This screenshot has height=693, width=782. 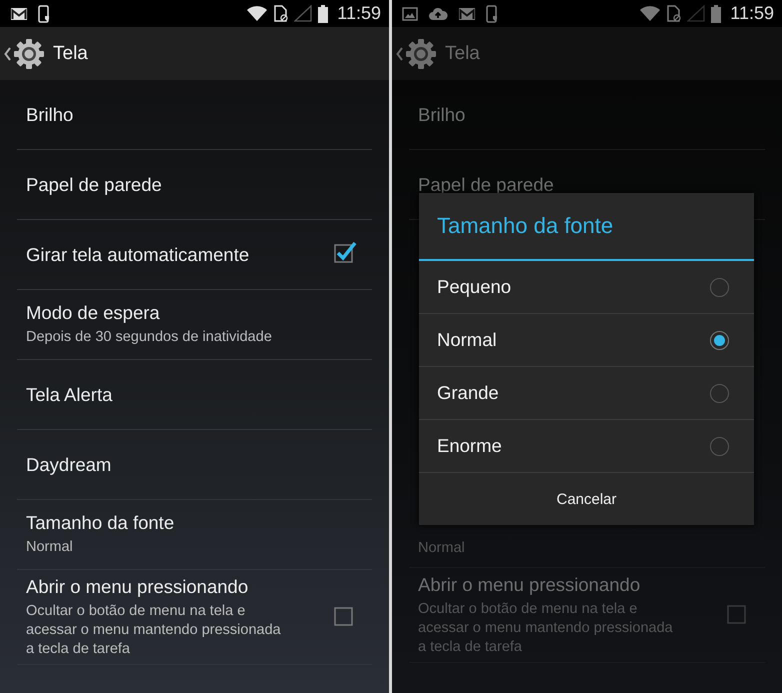 What do you see at coordinates (468, 393) in the screenshot?
I see `option-label: Grande` at bounding box center [468, 393].